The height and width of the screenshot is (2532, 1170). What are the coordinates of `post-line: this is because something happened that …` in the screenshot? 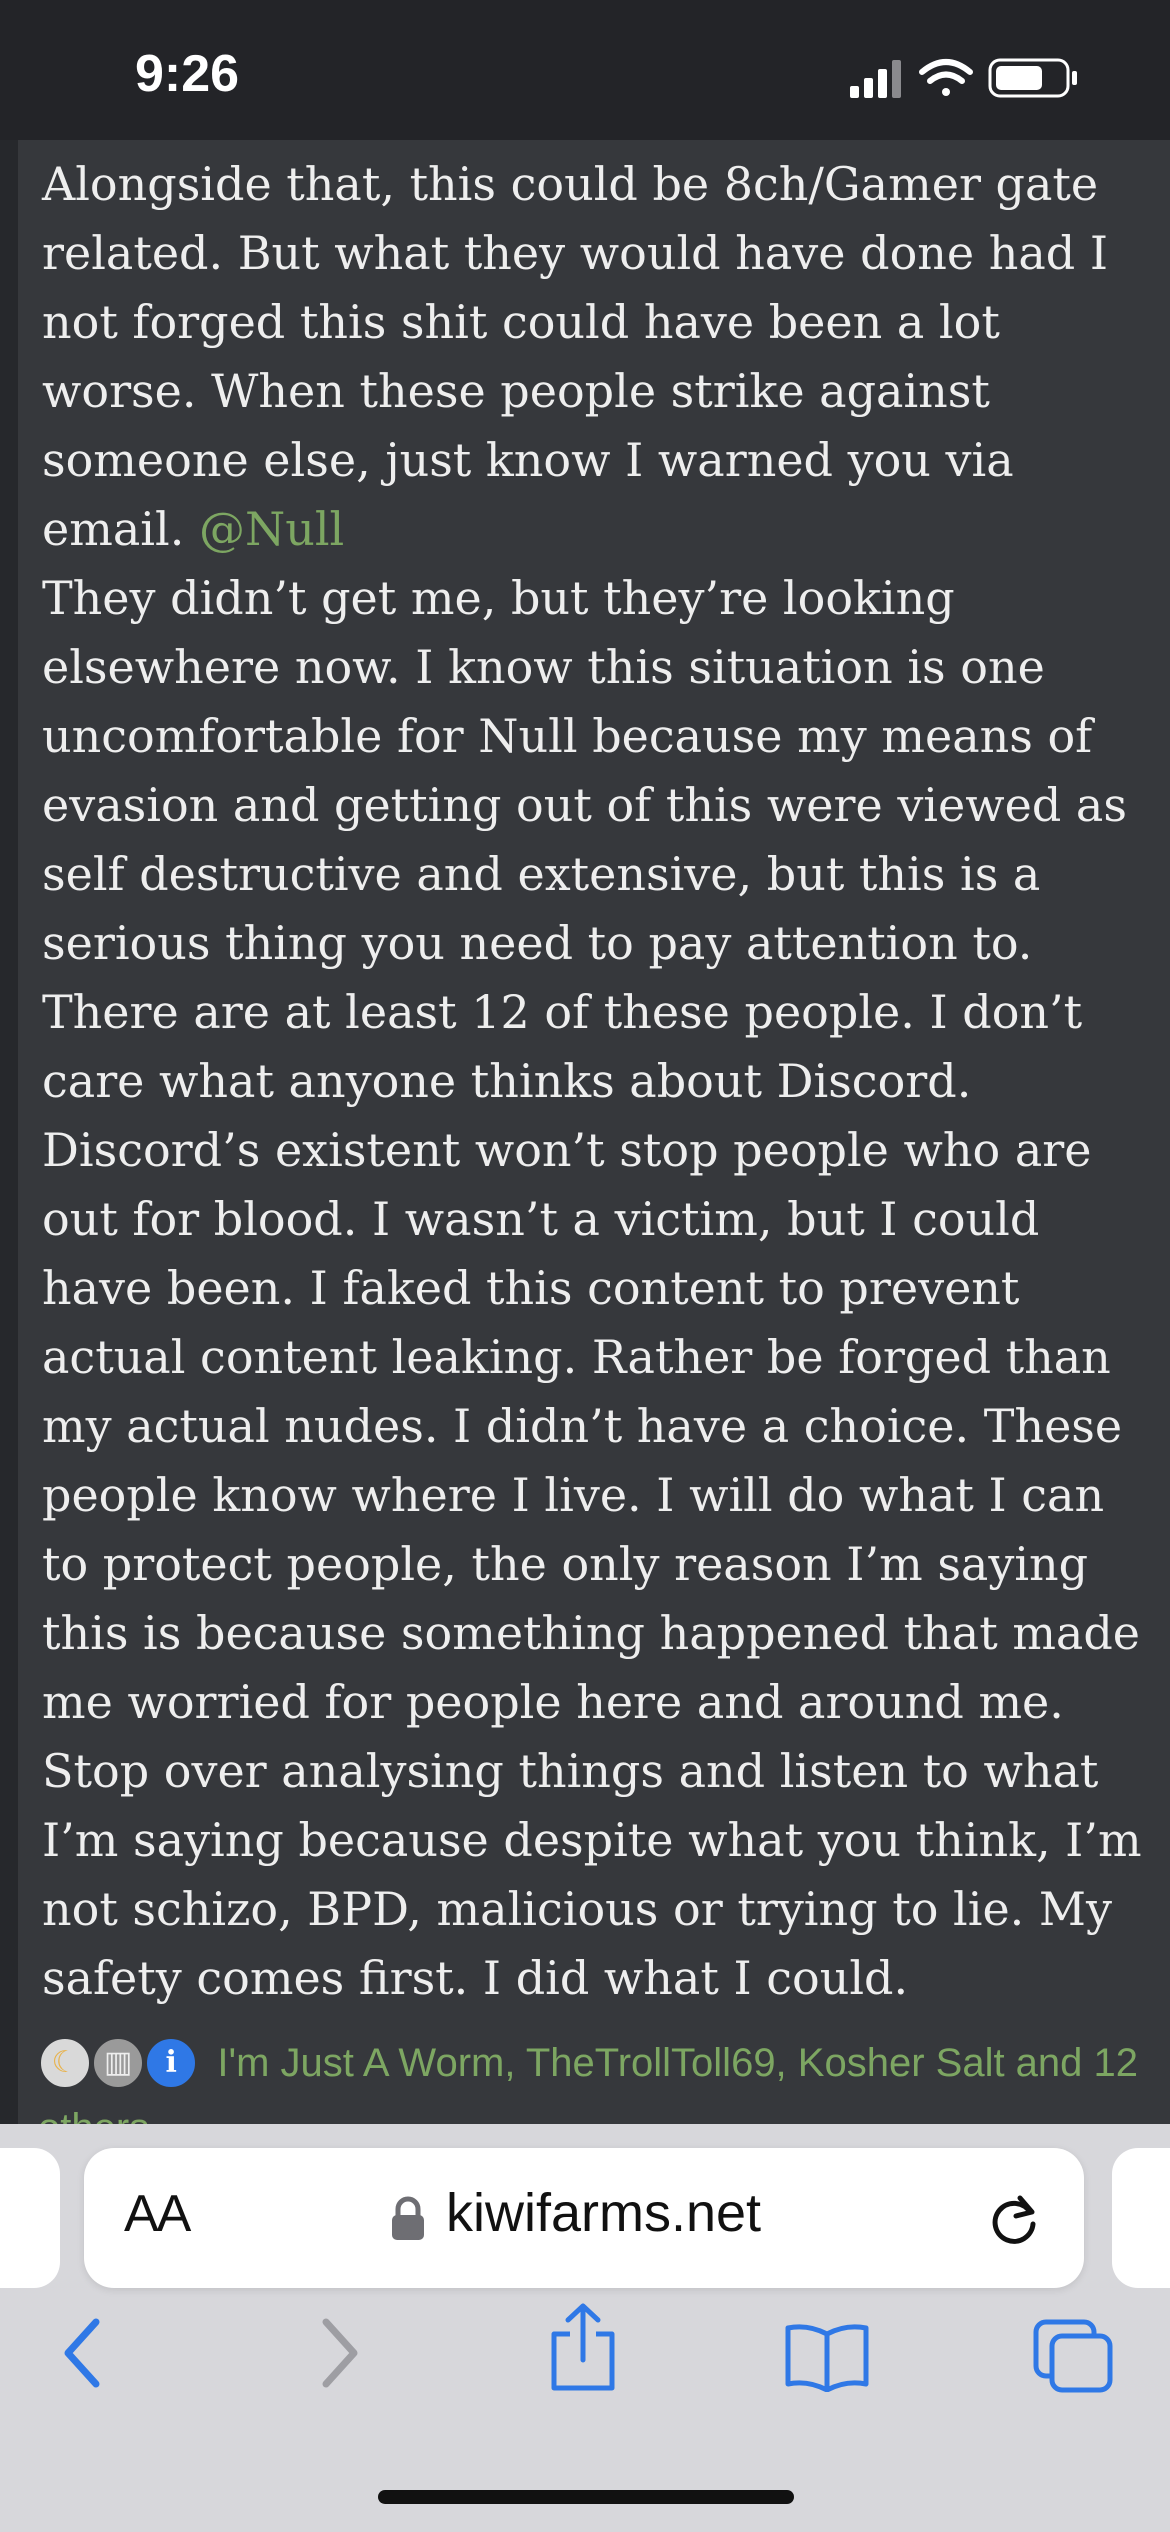 It's located at (591, 1633).